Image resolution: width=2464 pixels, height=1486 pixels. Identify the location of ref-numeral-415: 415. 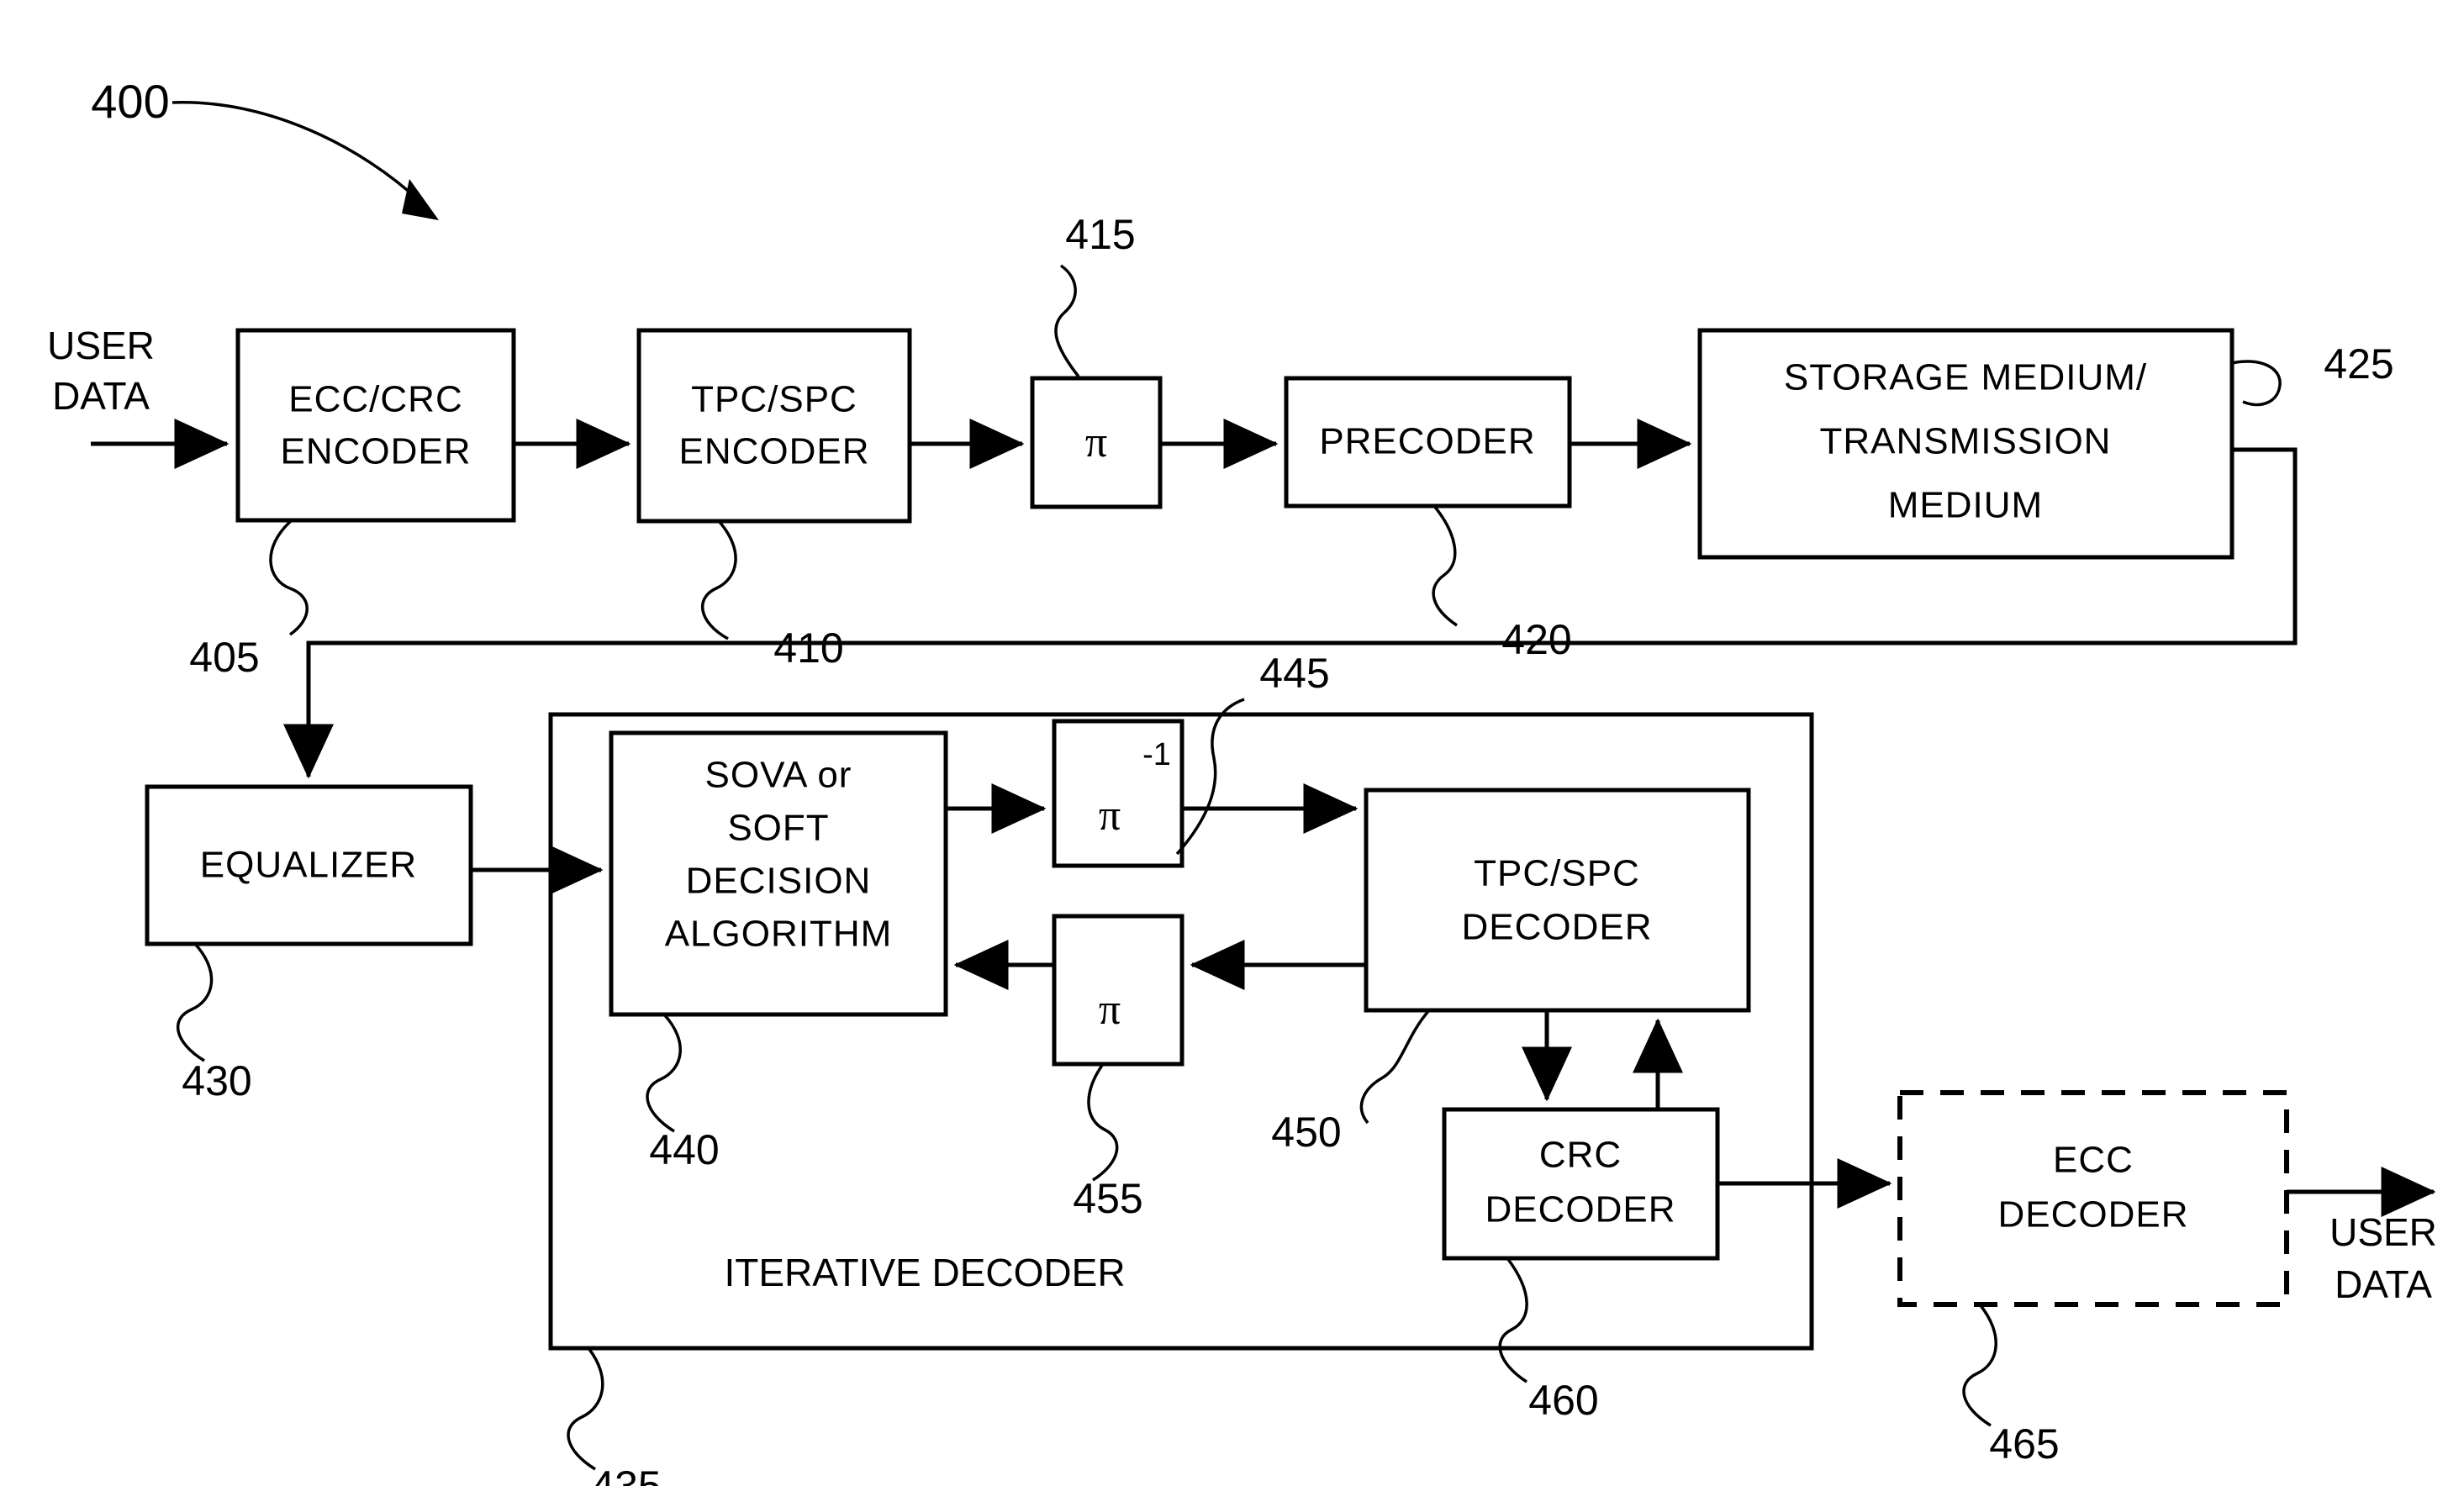
(1100, 234).